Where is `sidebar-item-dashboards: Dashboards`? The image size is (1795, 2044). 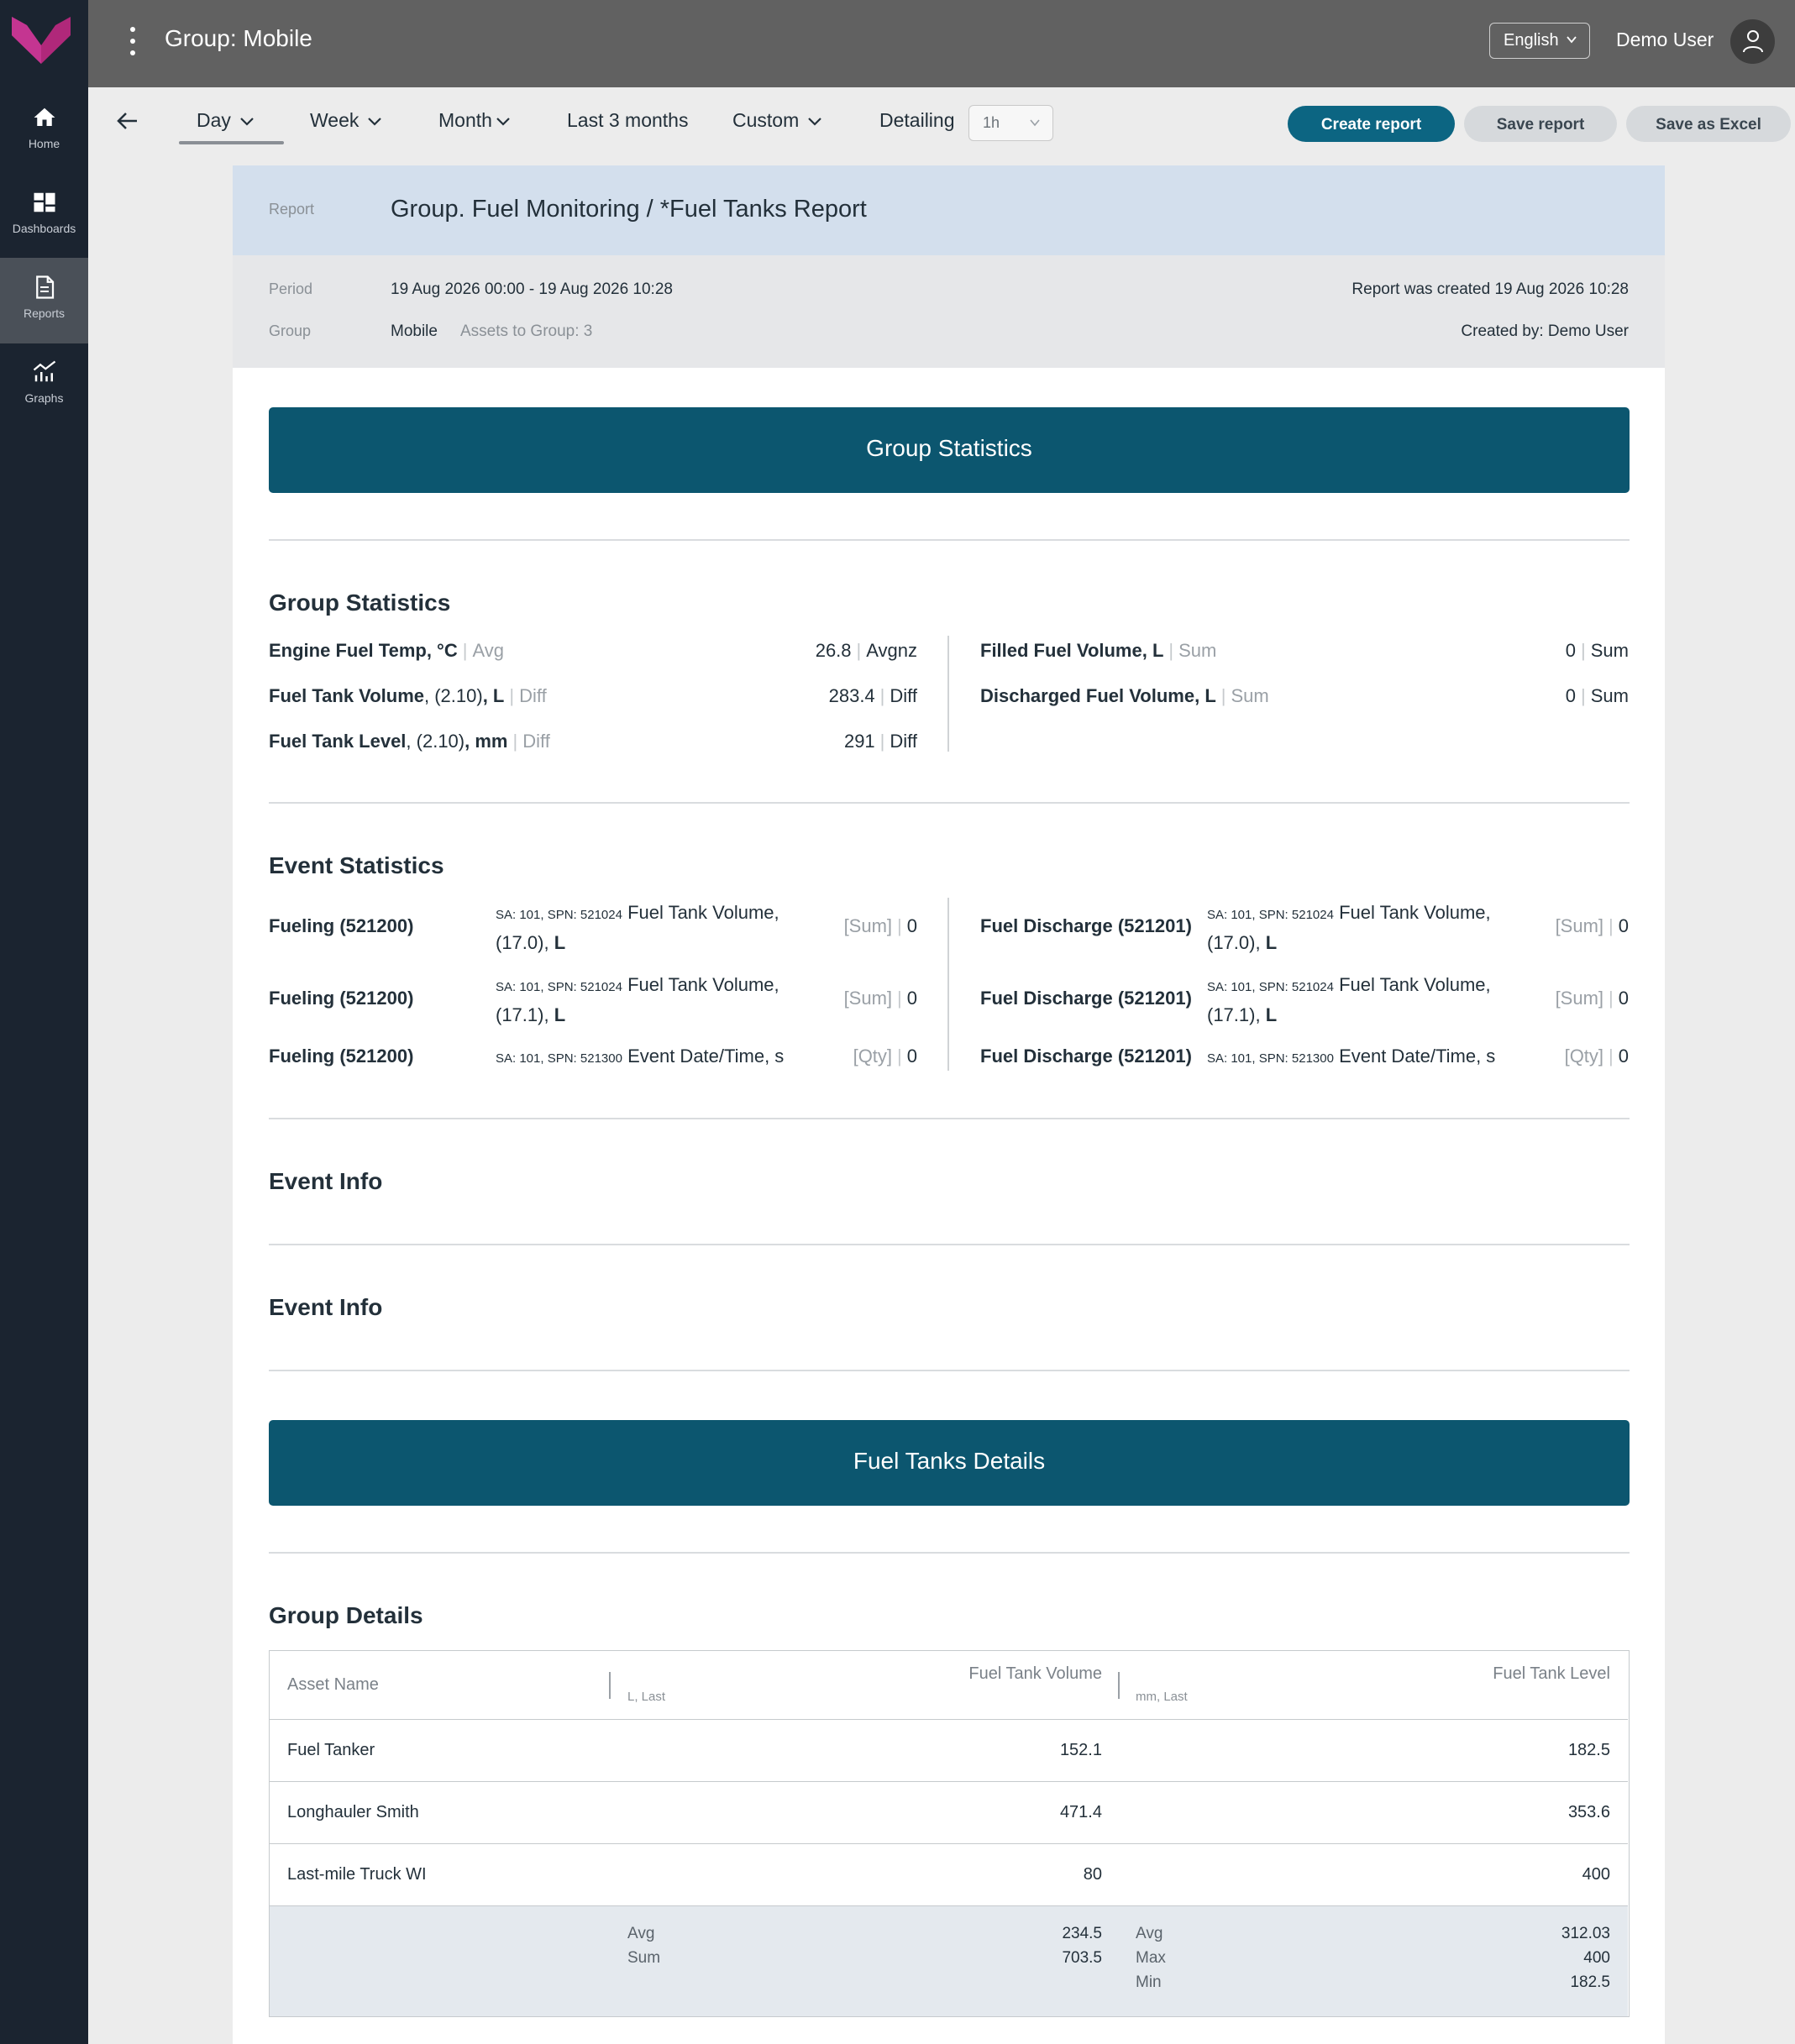 sidebar-item-dashboards: Dashboards is located at coordinates (44, 216).